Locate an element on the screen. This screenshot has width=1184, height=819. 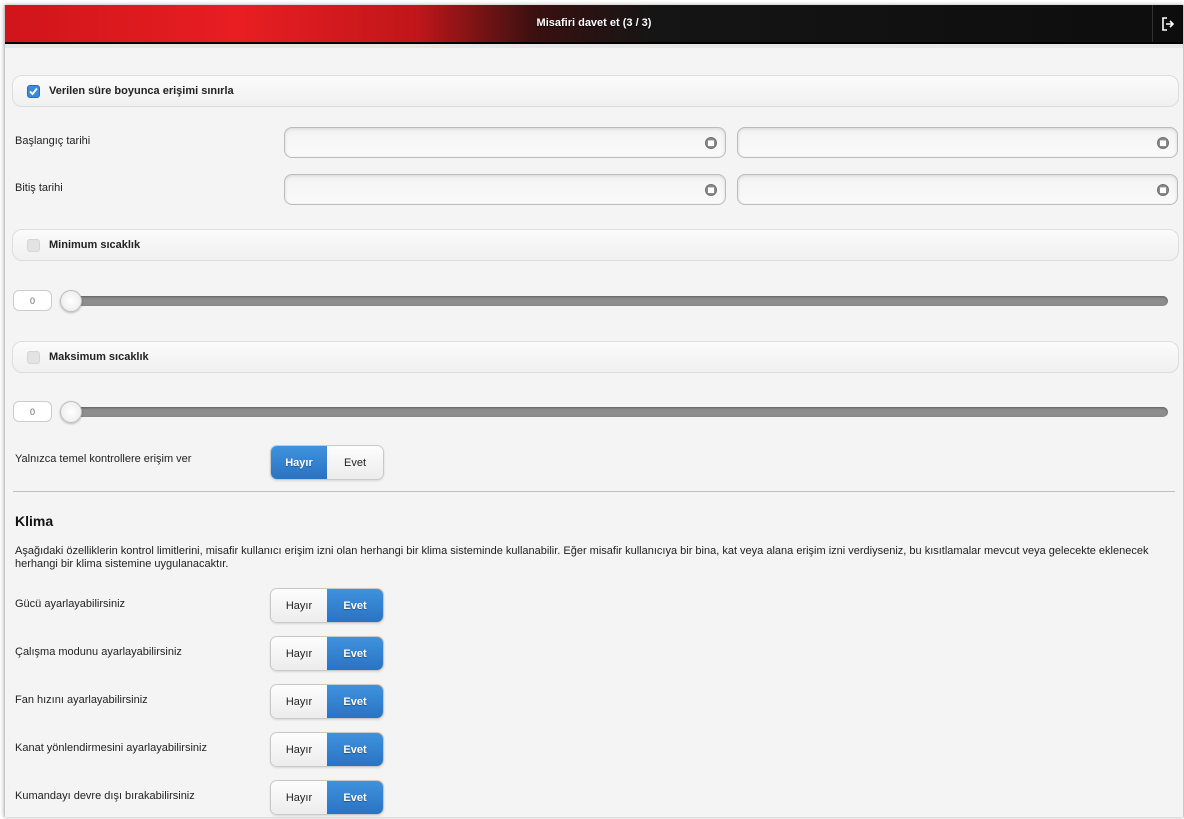
header-strip is located at coordinates (594, 46).